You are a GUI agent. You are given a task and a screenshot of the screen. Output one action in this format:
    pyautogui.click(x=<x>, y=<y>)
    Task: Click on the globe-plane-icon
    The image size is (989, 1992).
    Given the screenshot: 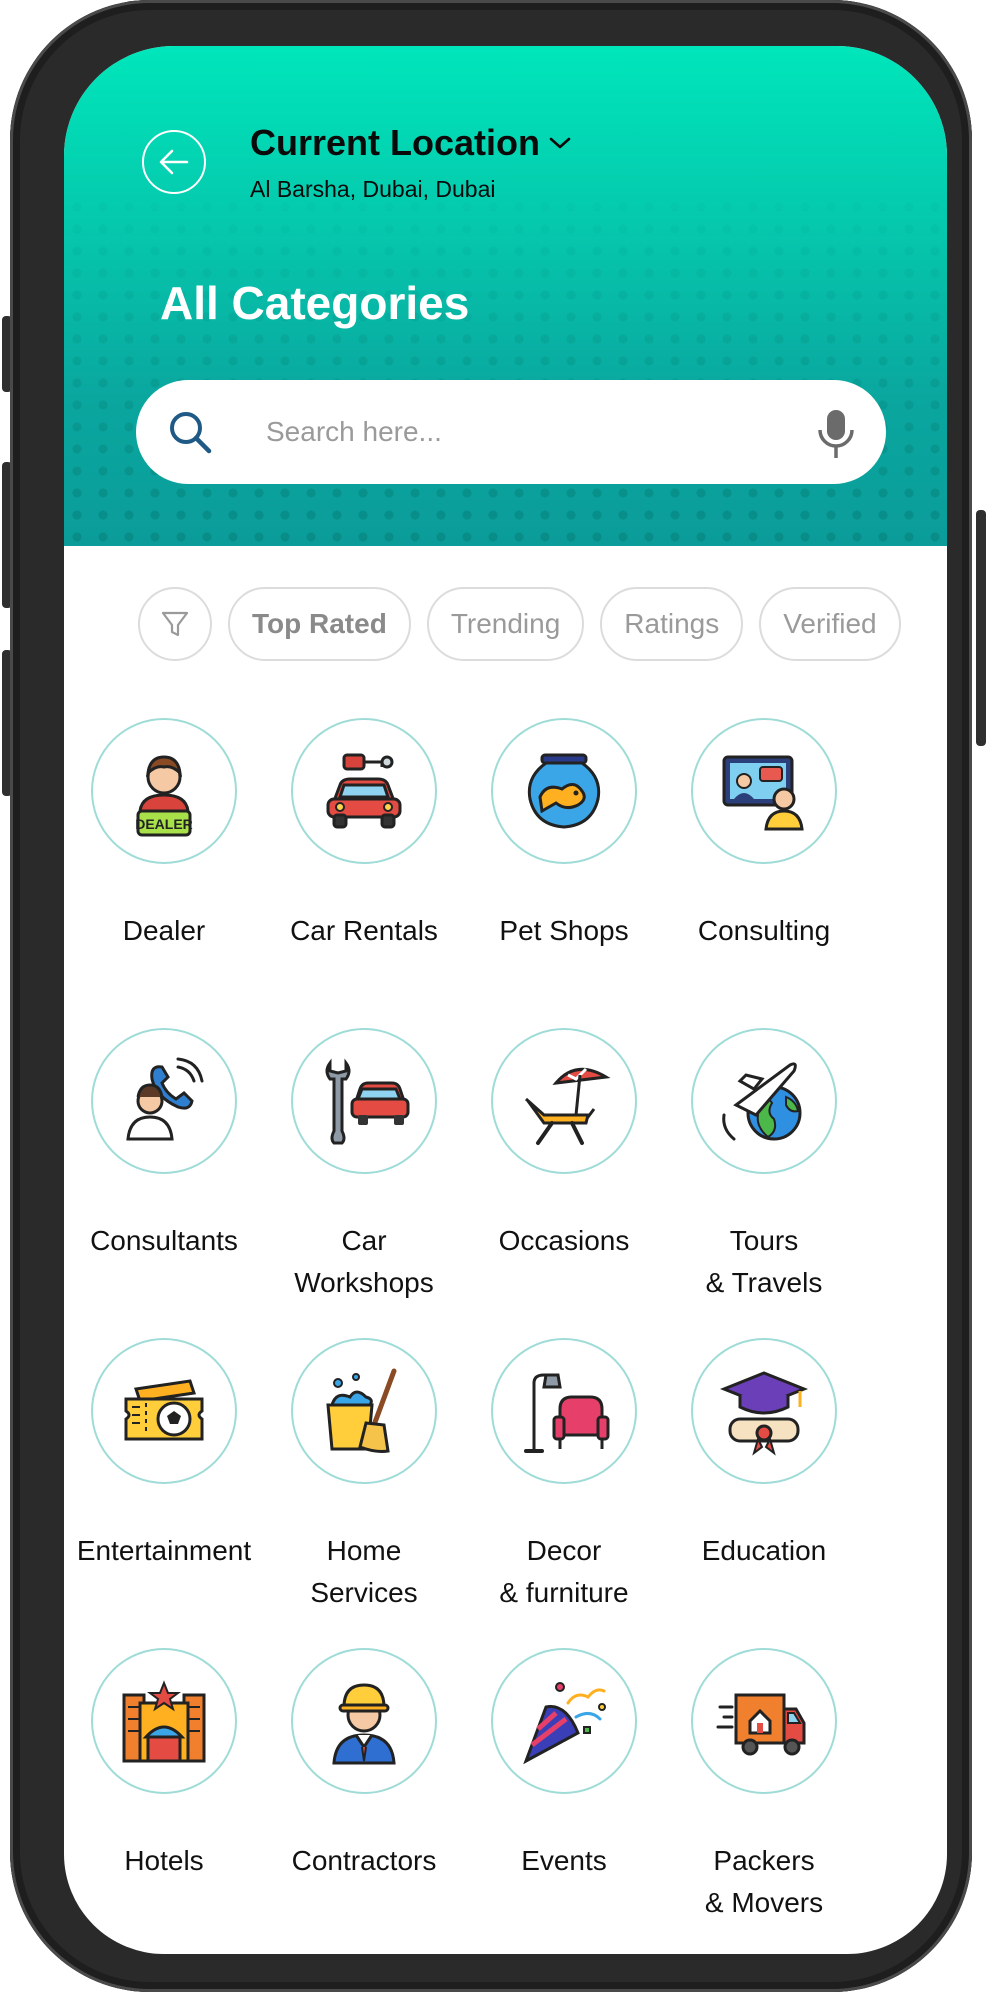 What is the action you would take?
    pyautogui.click(x=762, y=1101)
    